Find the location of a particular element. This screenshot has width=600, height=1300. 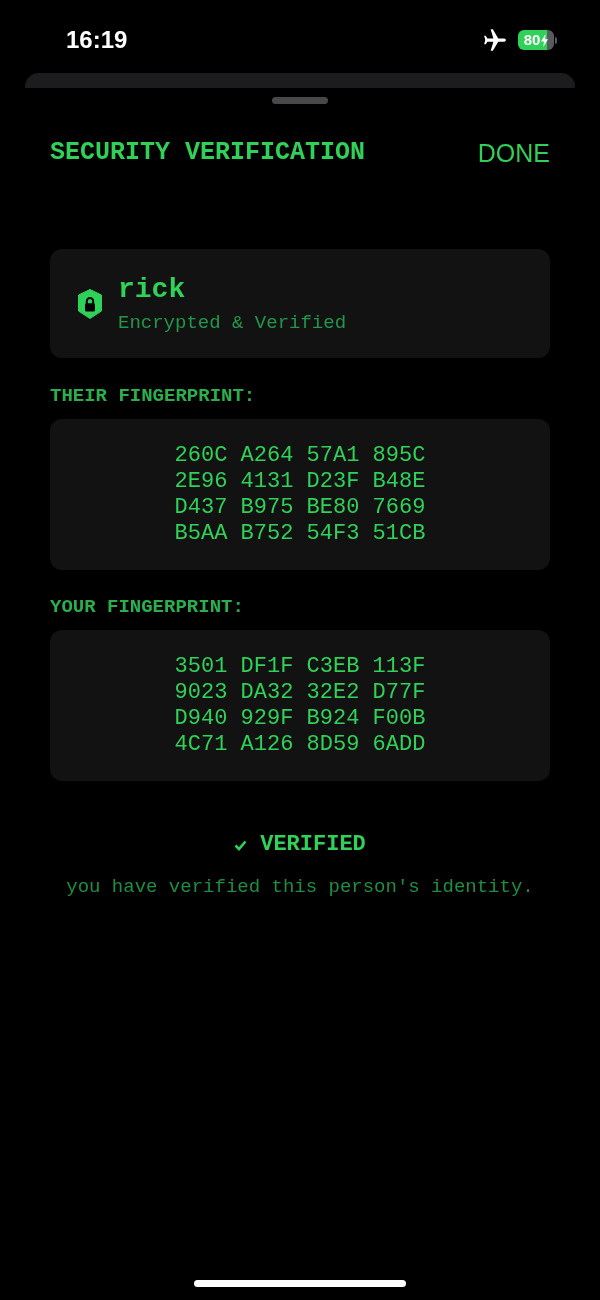

sheet-grabber is located at coordinates (300, 100).